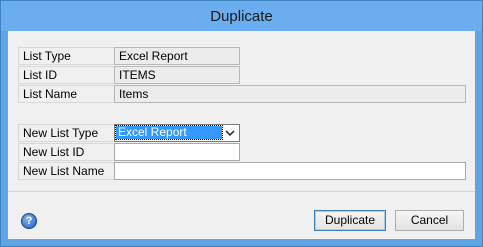  What do you see at coordinates (66, 94) in the screenshot?
I see `list-name-label: List Name` at bounding box center [66, 94].